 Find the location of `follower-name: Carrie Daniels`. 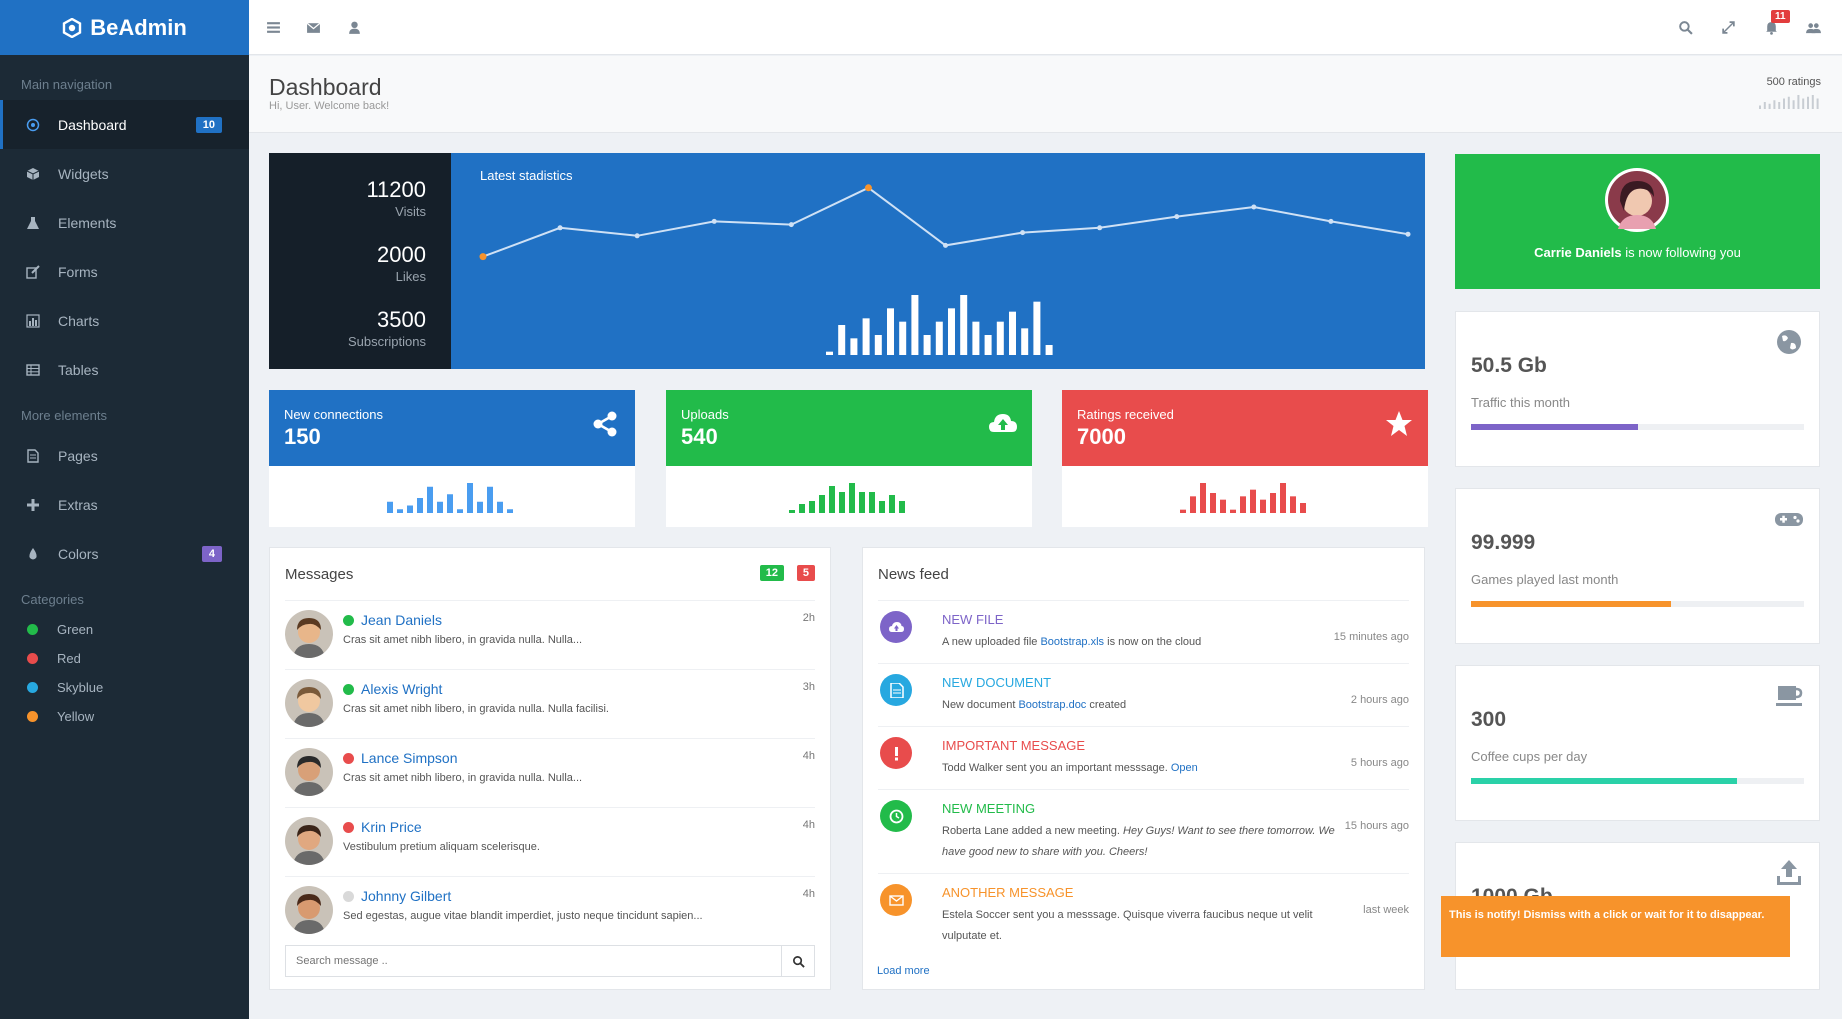

follower-name: Carrie Daniels is located at coordinates (1577, 252).